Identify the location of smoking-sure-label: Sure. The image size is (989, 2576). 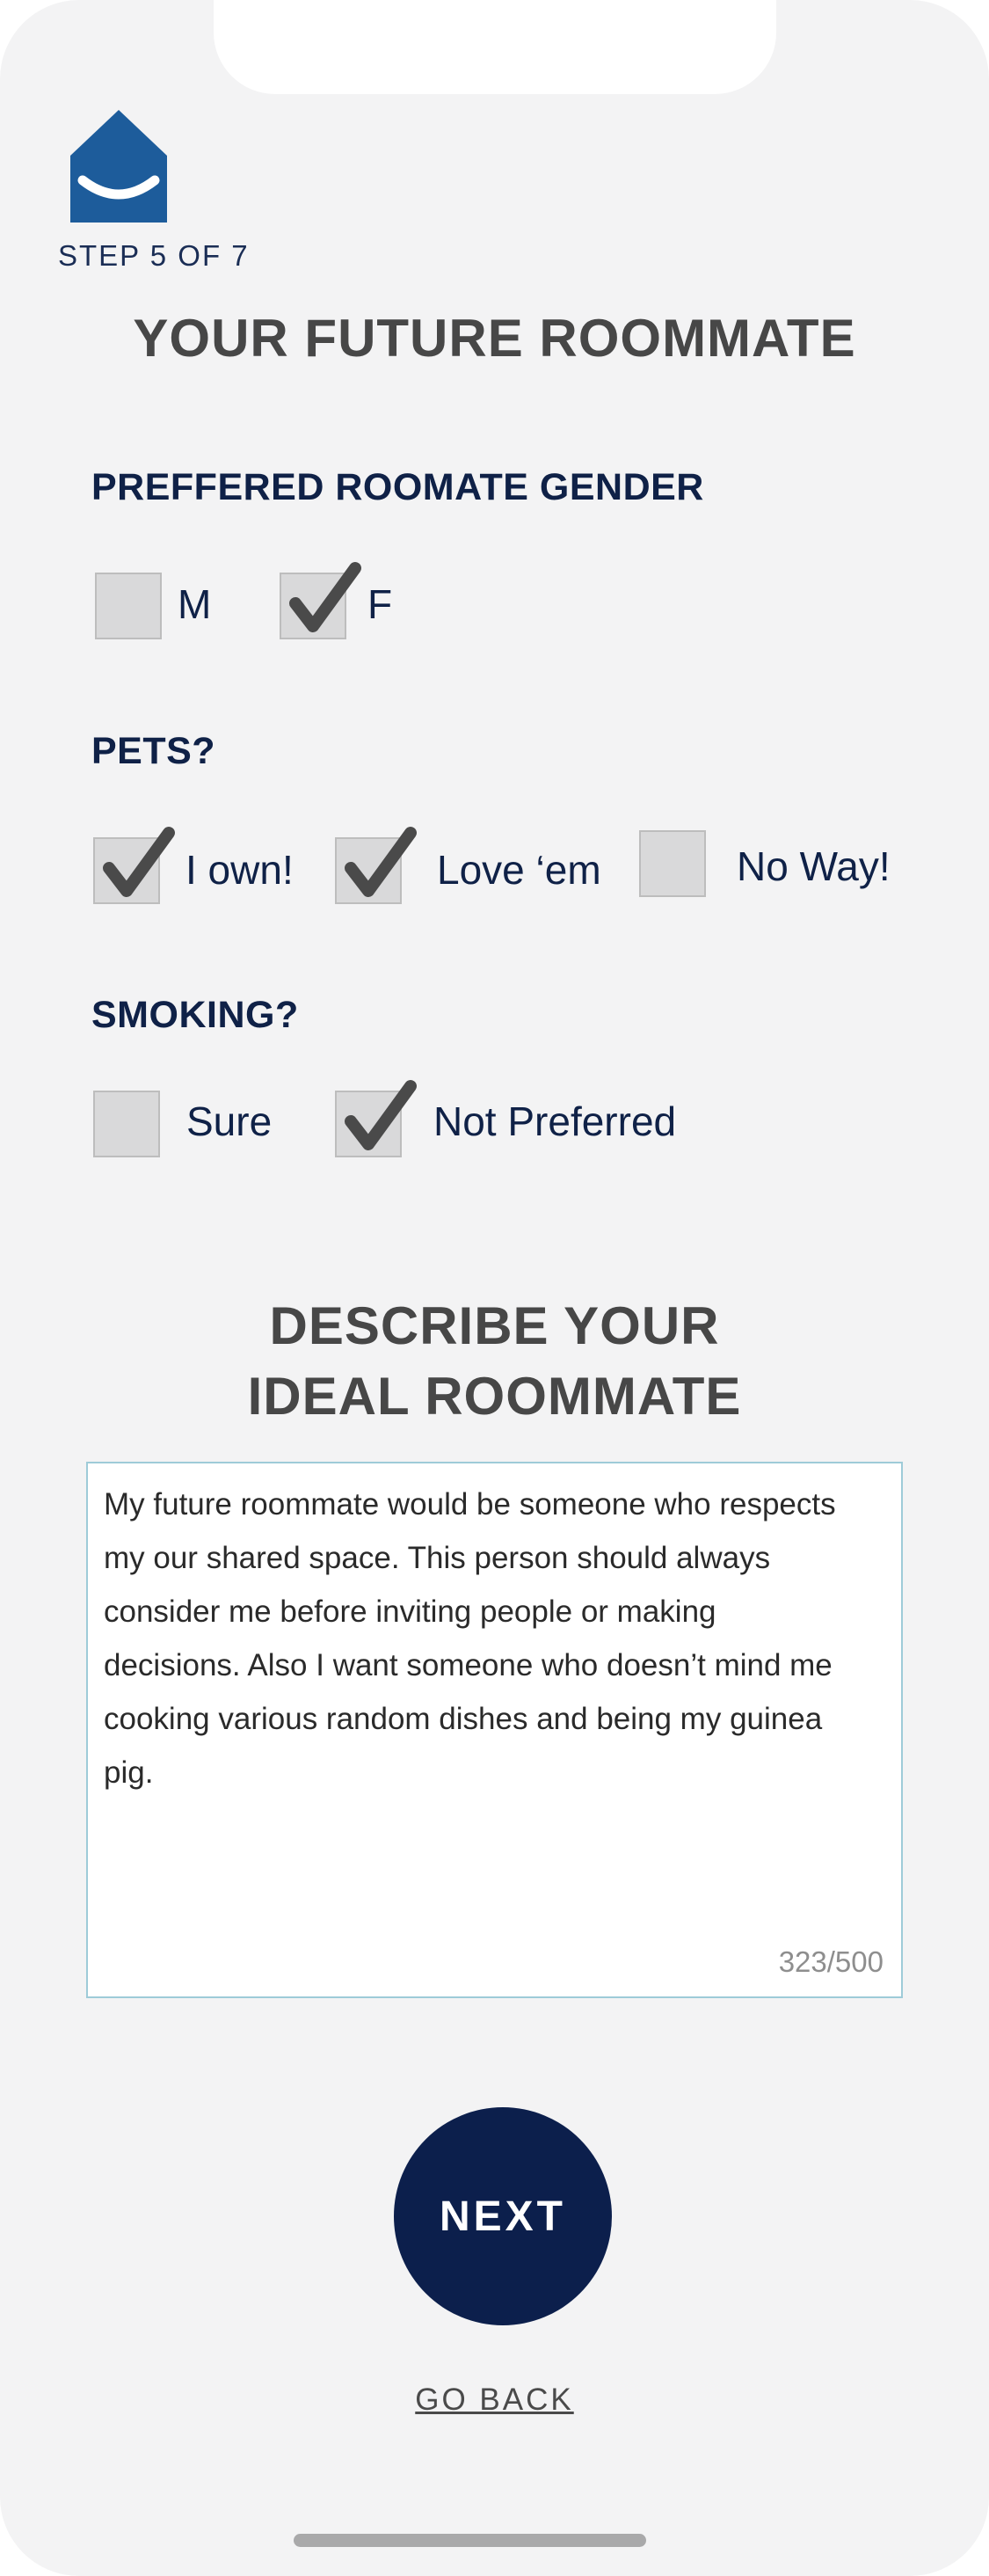
(230, 1121).